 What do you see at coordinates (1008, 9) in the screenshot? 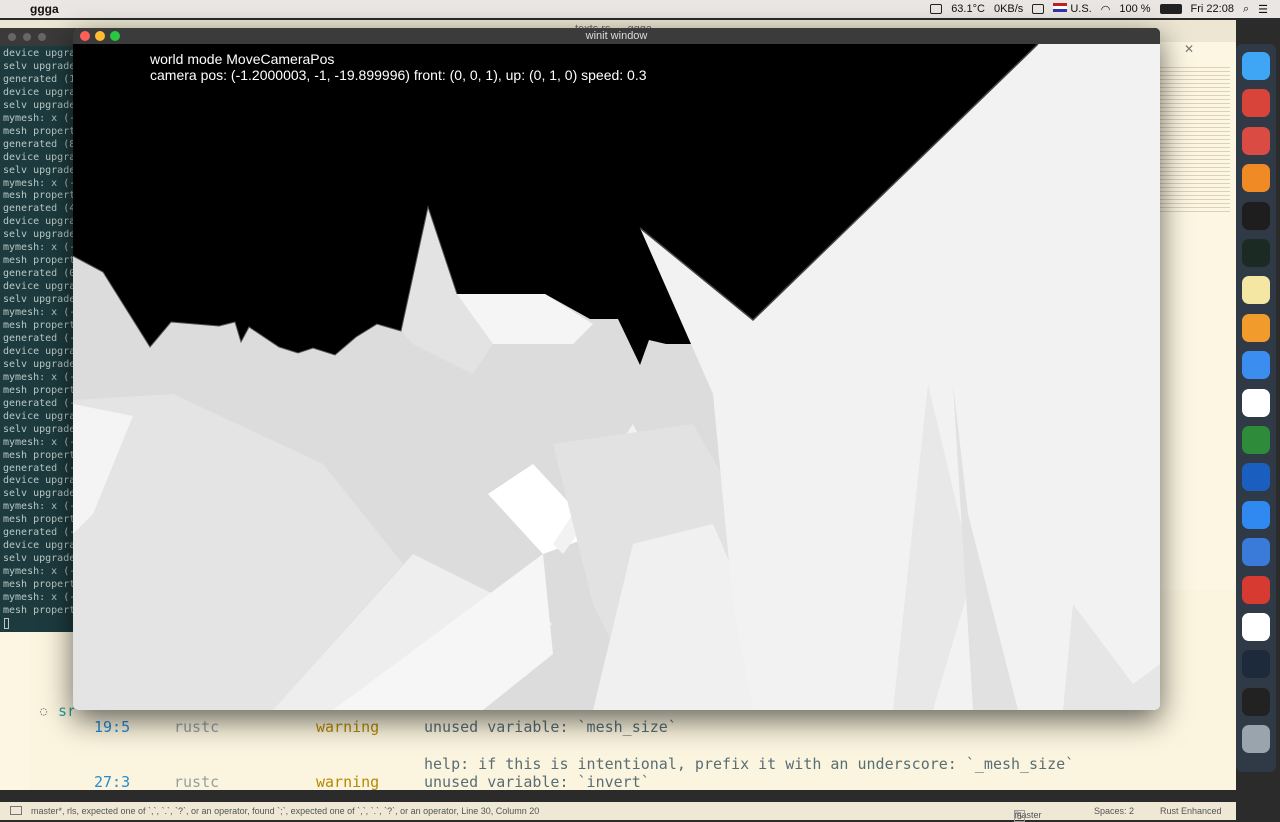
I see `network-speed-readout: 0KB/s` at bounding box center [1008, 9].